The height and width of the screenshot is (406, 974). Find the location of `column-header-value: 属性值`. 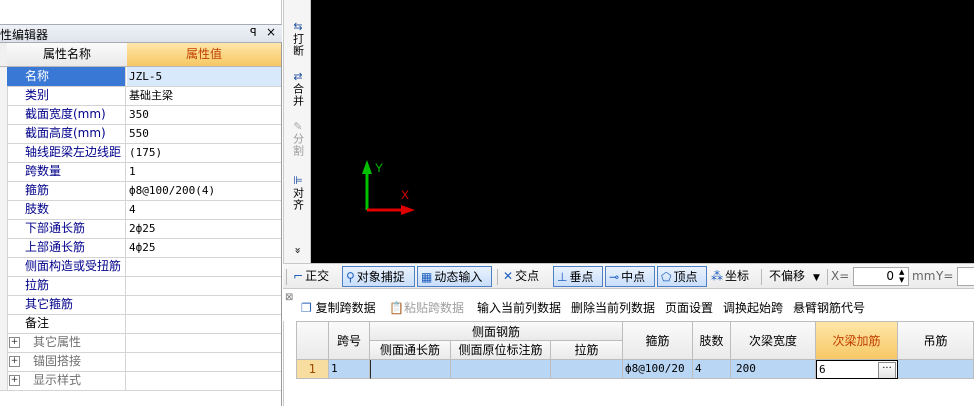

column-header-value: 属性值 is located at coordinates (204, 54).